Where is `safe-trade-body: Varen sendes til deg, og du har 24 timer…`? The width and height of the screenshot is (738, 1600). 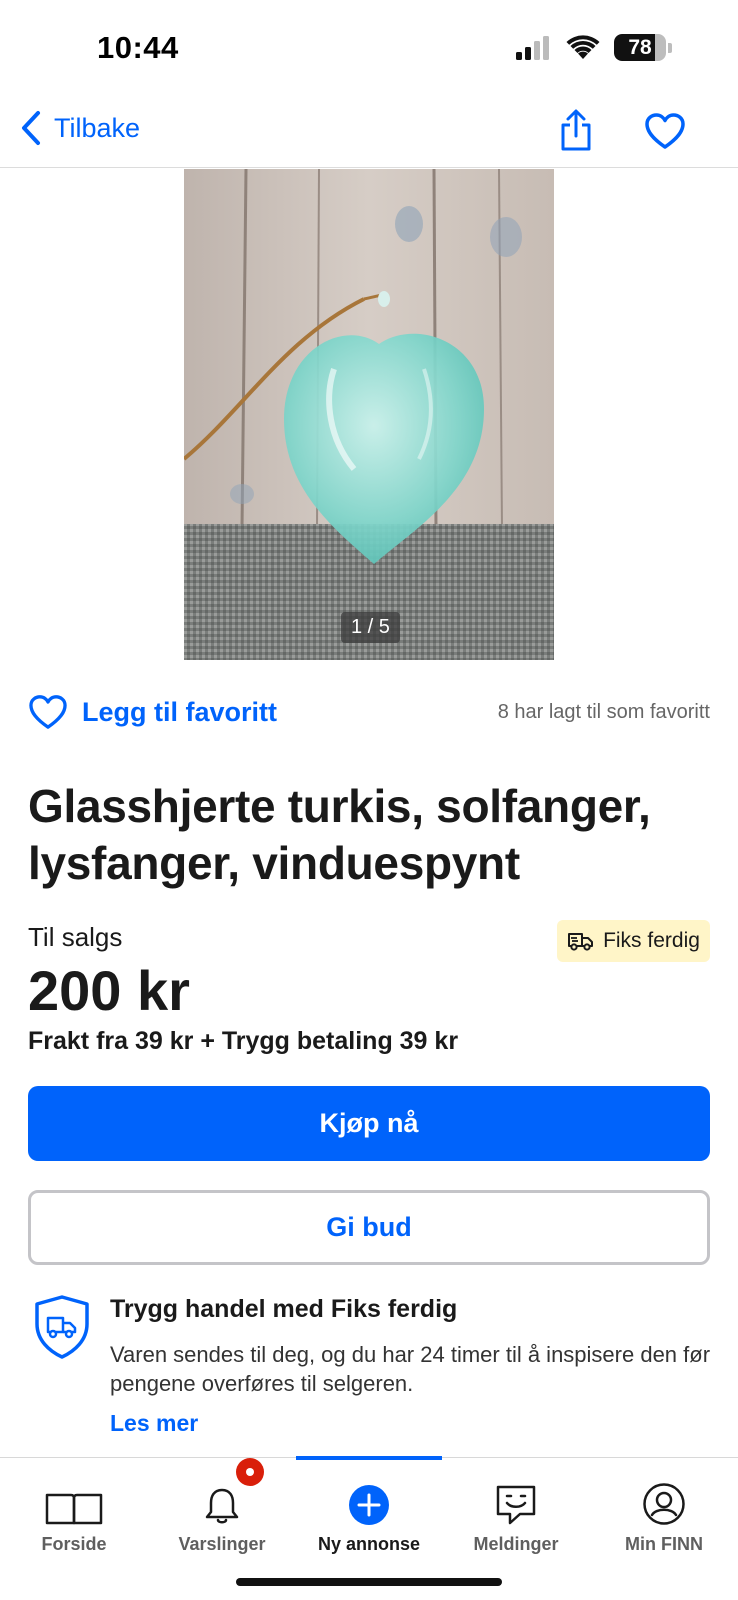 safe-trade-body: Varen sendes til deg, og du har 24 timer… is located at coordinates (410, 1369).